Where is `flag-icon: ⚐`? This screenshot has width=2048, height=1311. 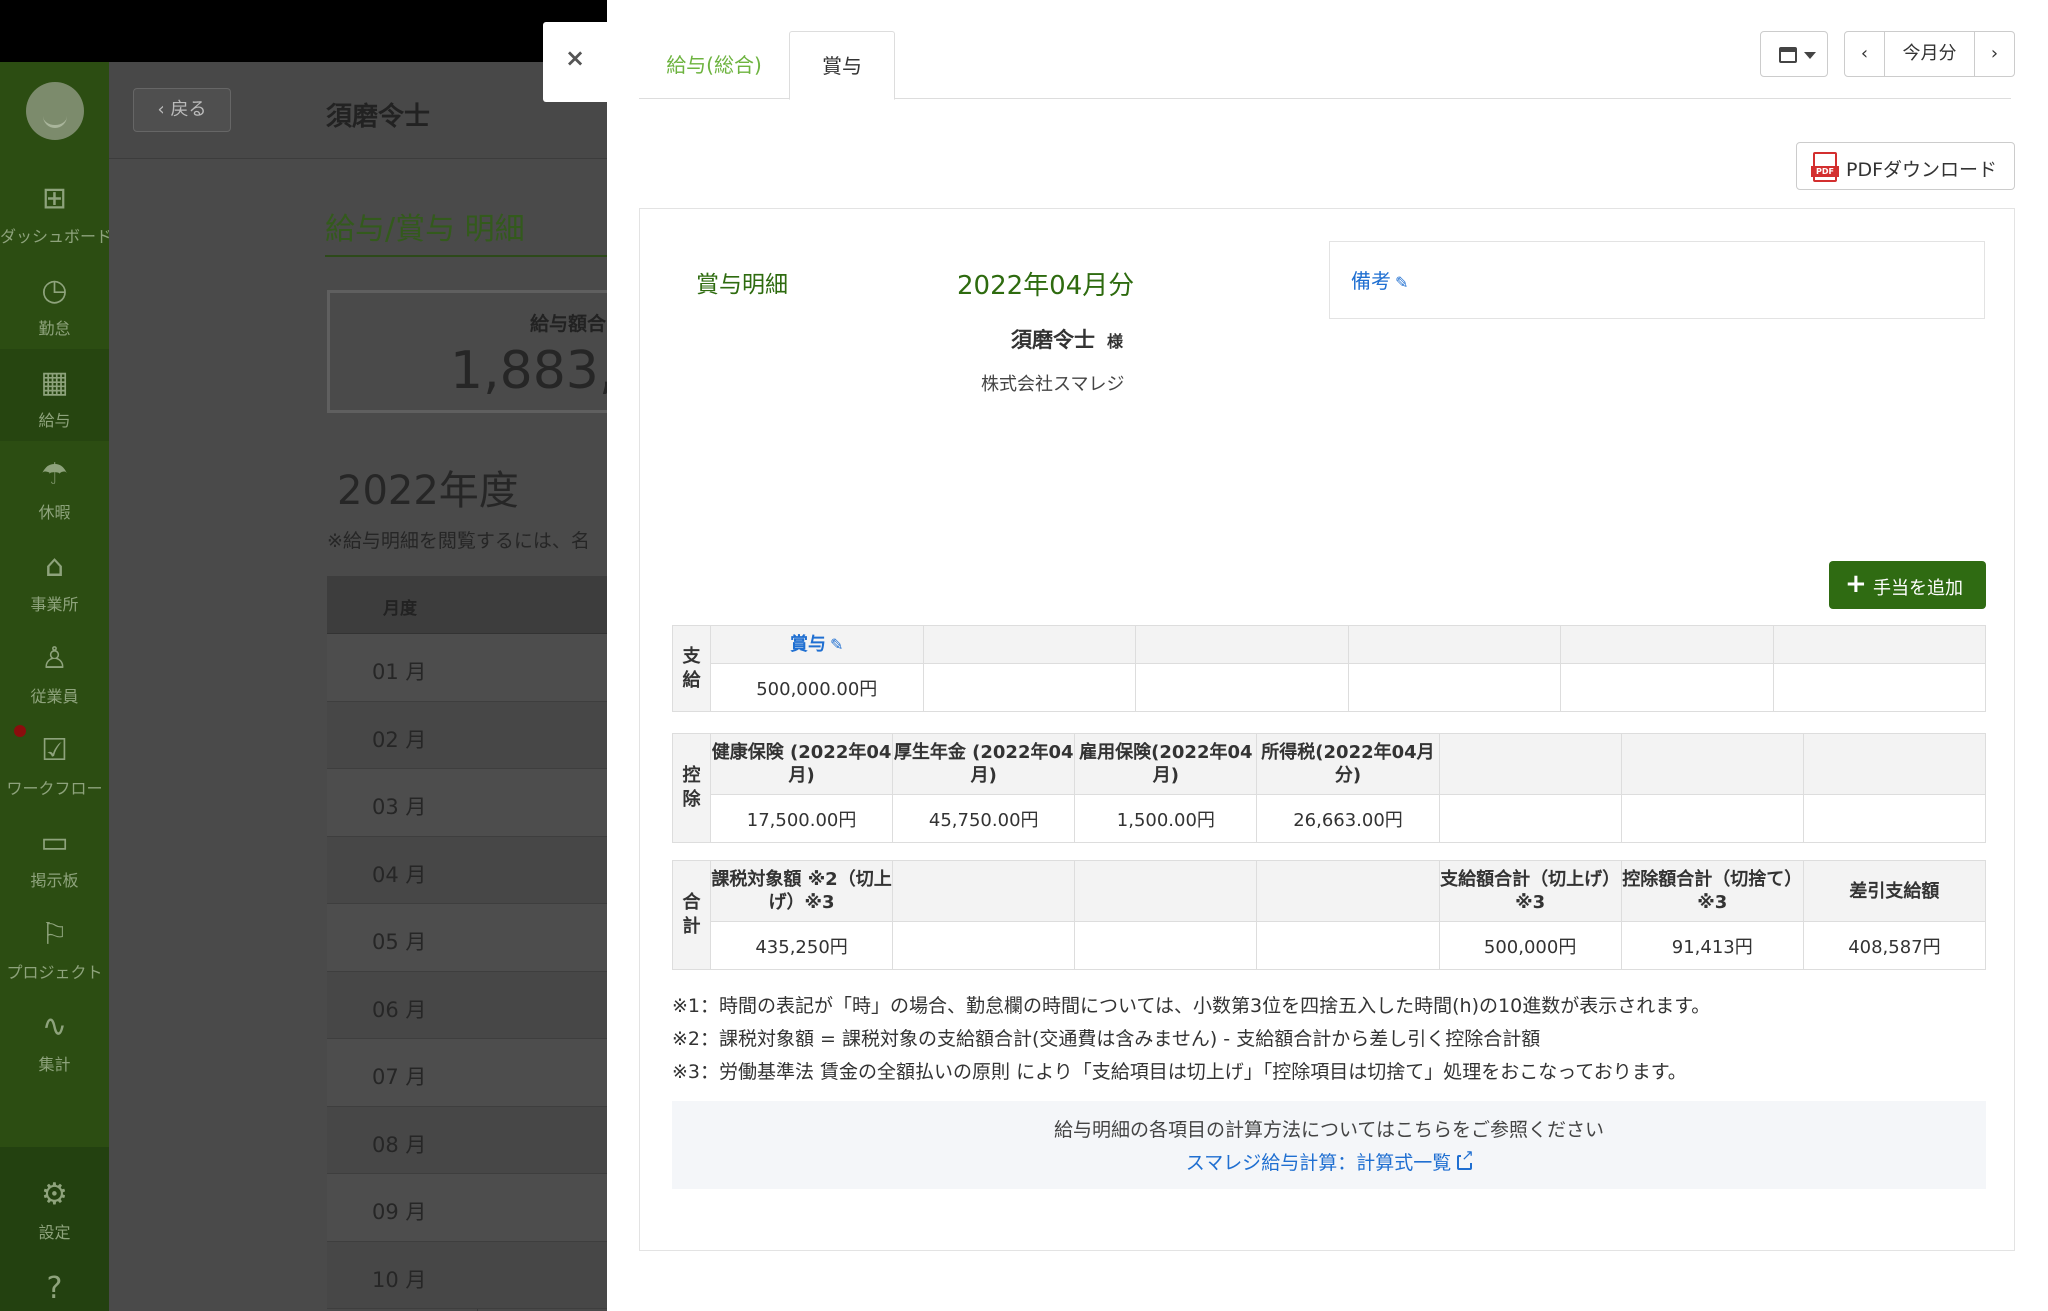
flag-icon: ⚐ is located at coordinates (54, 934).